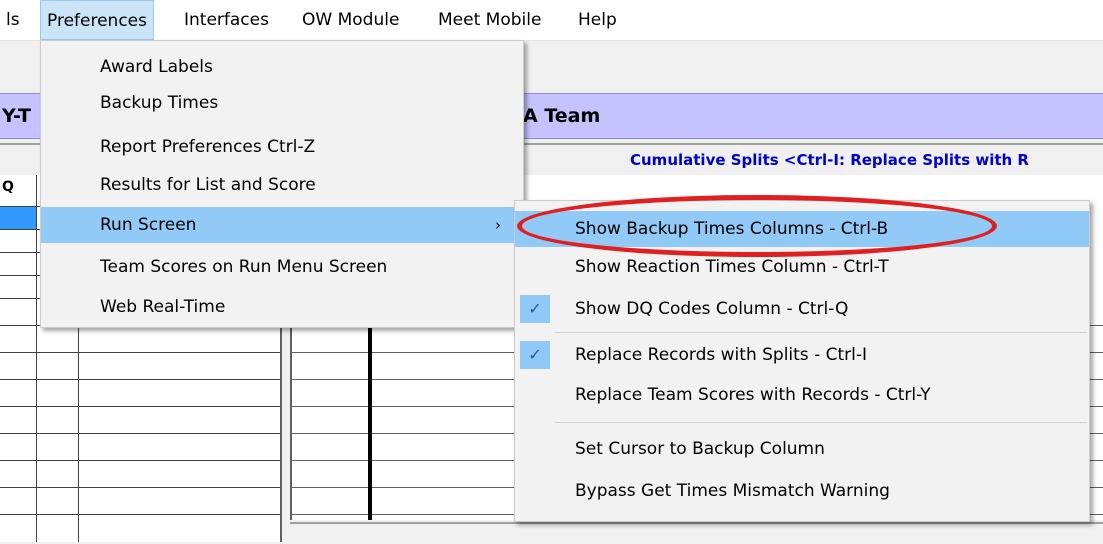  What do you see at coordinates (712, 309) in the screenshot?
I see `submenu-item-label: Show DQ Codes Column - Ctrl-Q` at bounding box center [712, 309].